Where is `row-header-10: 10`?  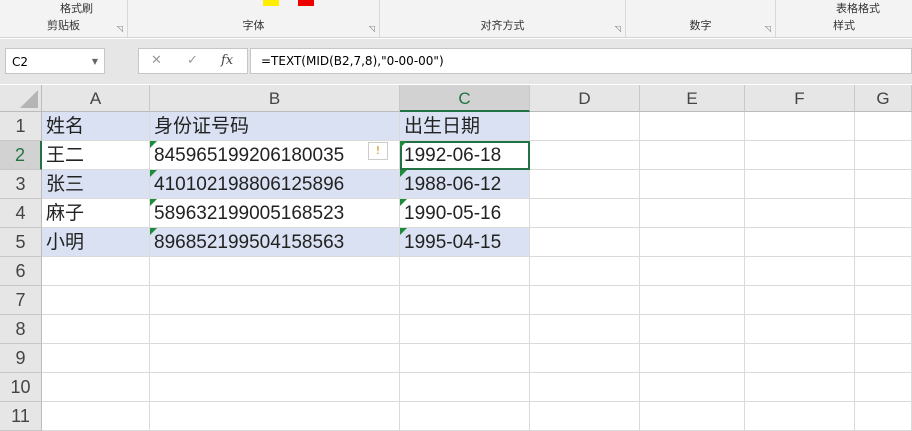 row-header-10: 10 is located at coordinates (21, 387).